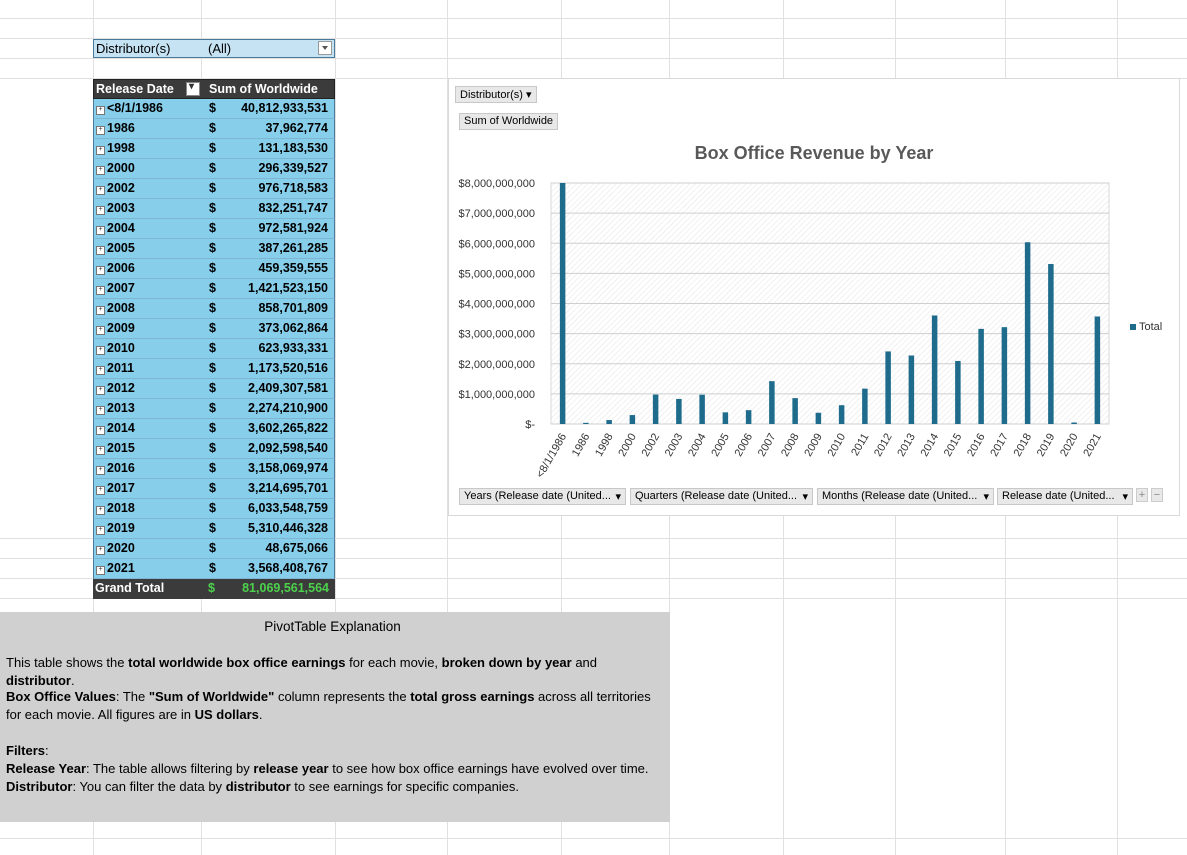 The height and width of the screenshot is (855, 1187). I want to click on x-tick-label: 2004, so click(697, 445).